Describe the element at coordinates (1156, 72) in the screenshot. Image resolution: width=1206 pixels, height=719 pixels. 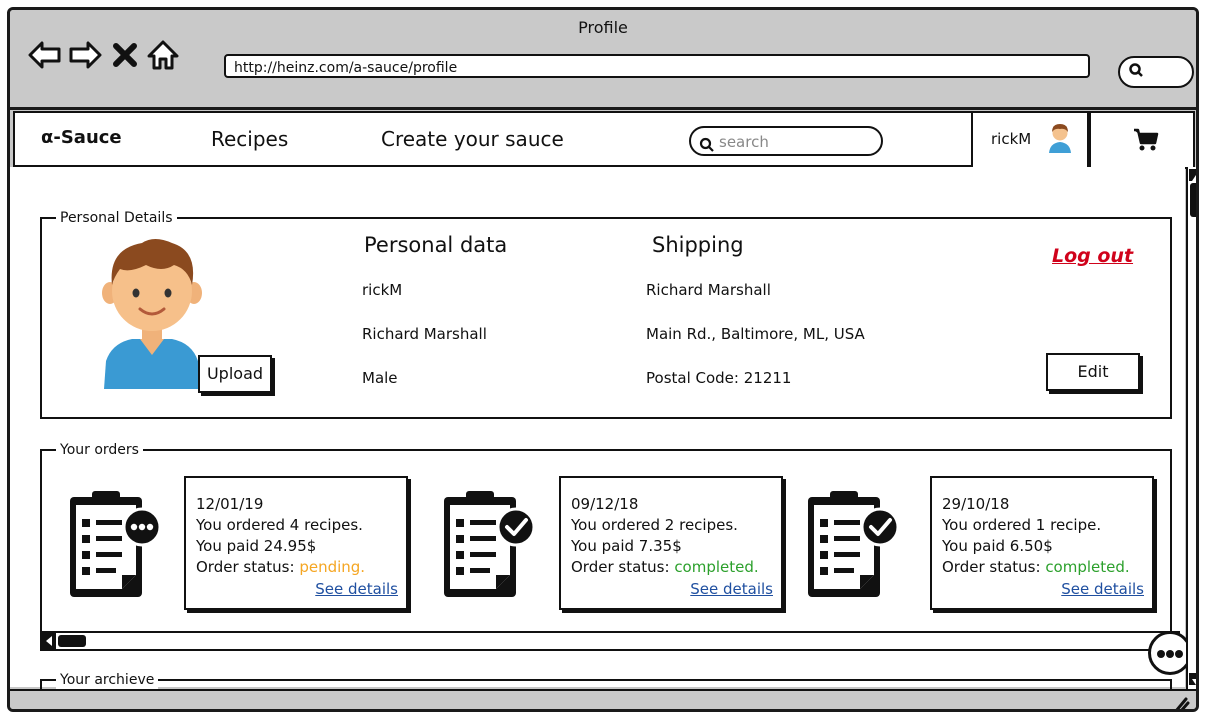
I see `browser-search-field` at that location.